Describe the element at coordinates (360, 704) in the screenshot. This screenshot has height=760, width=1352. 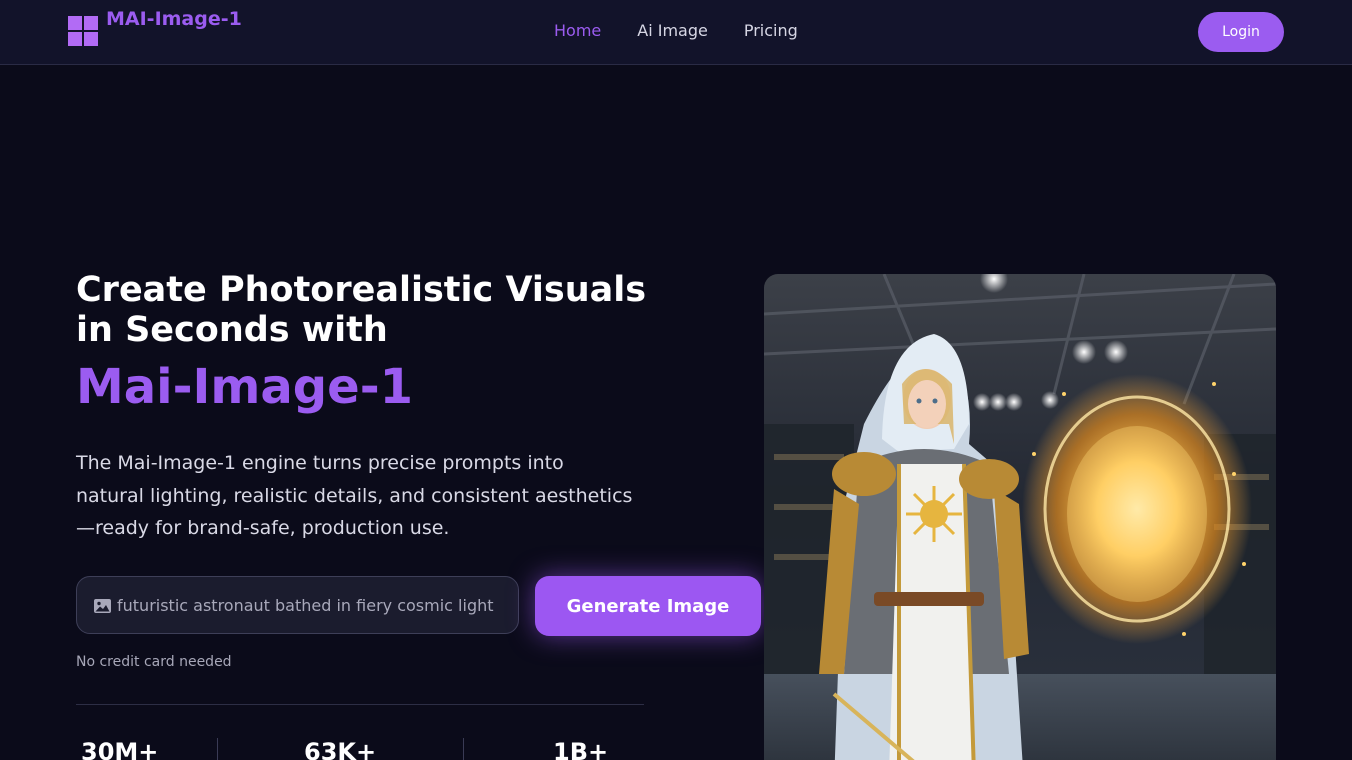
I see `divider` at that location.